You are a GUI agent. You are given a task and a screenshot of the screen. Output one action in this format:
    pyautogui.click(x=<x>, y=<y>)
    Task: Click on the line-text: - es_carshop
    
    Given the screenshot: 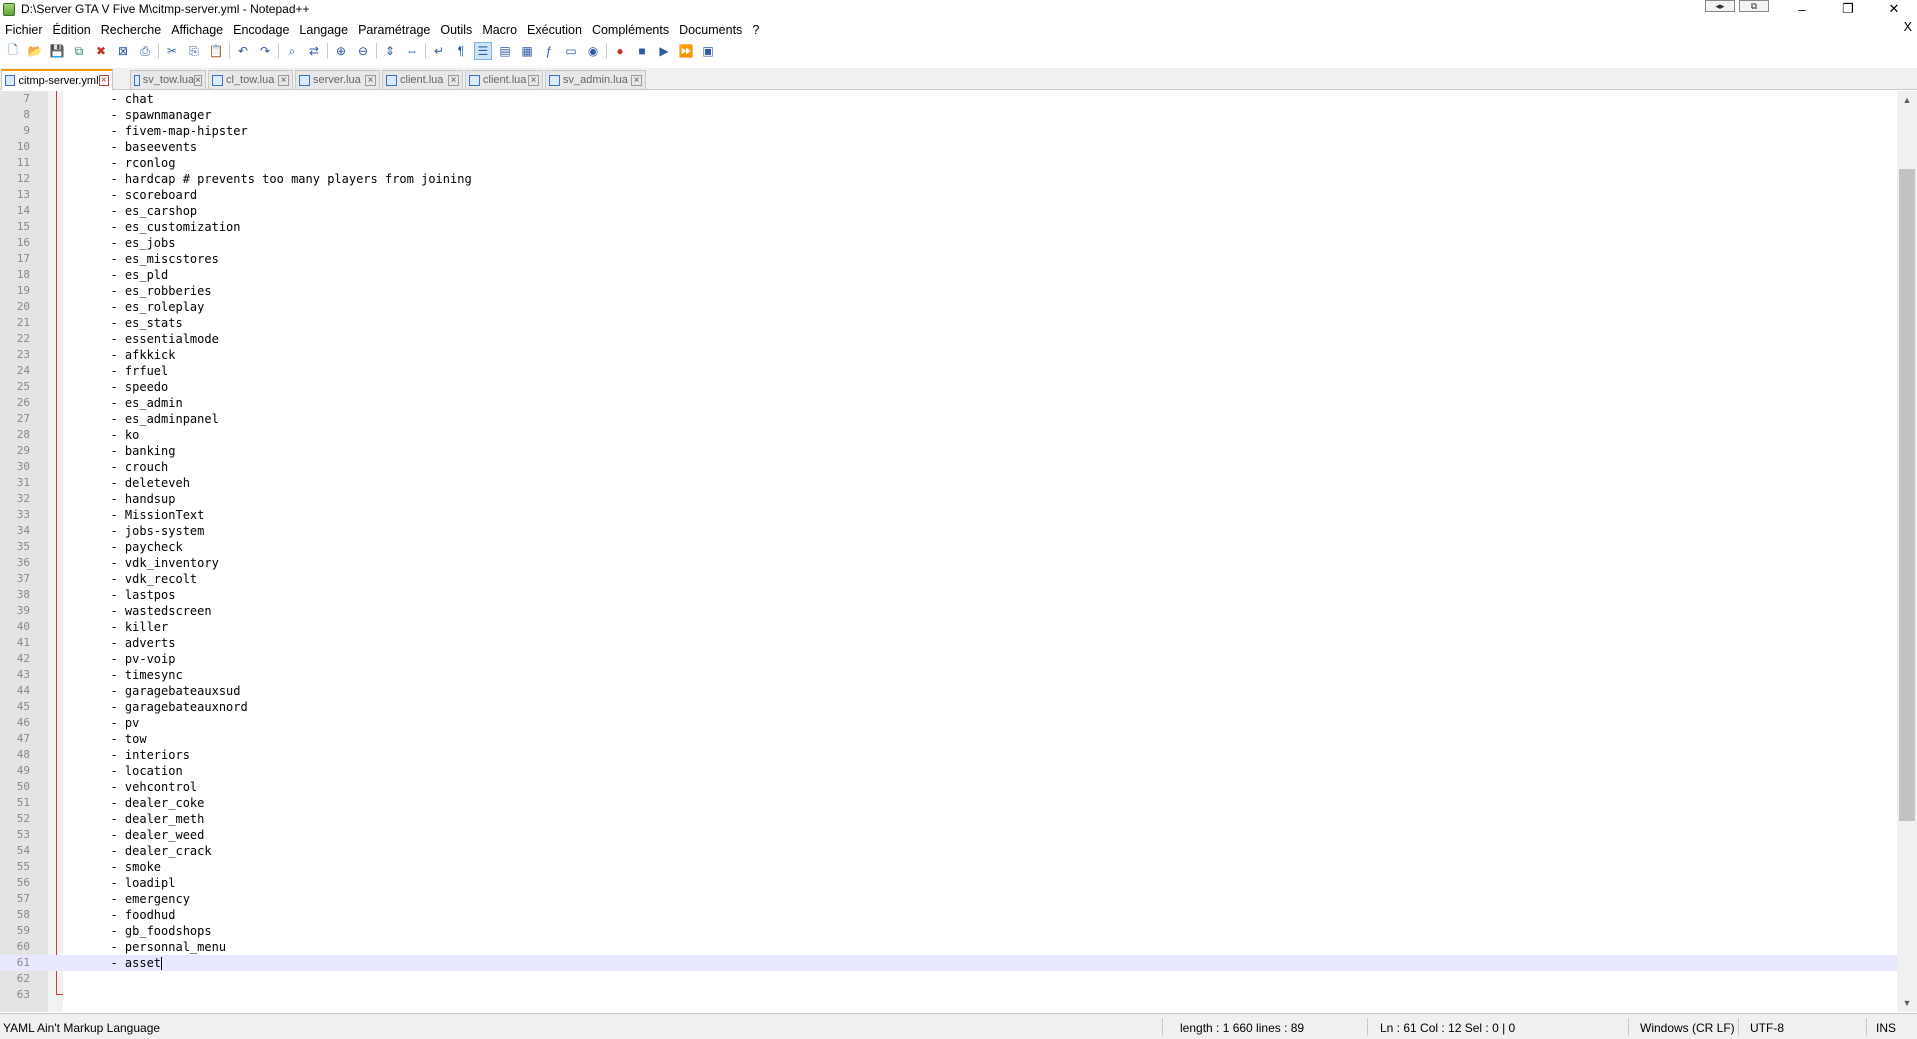 What is the action you would take?
    pyautogui.click(x=146, y=211)
    